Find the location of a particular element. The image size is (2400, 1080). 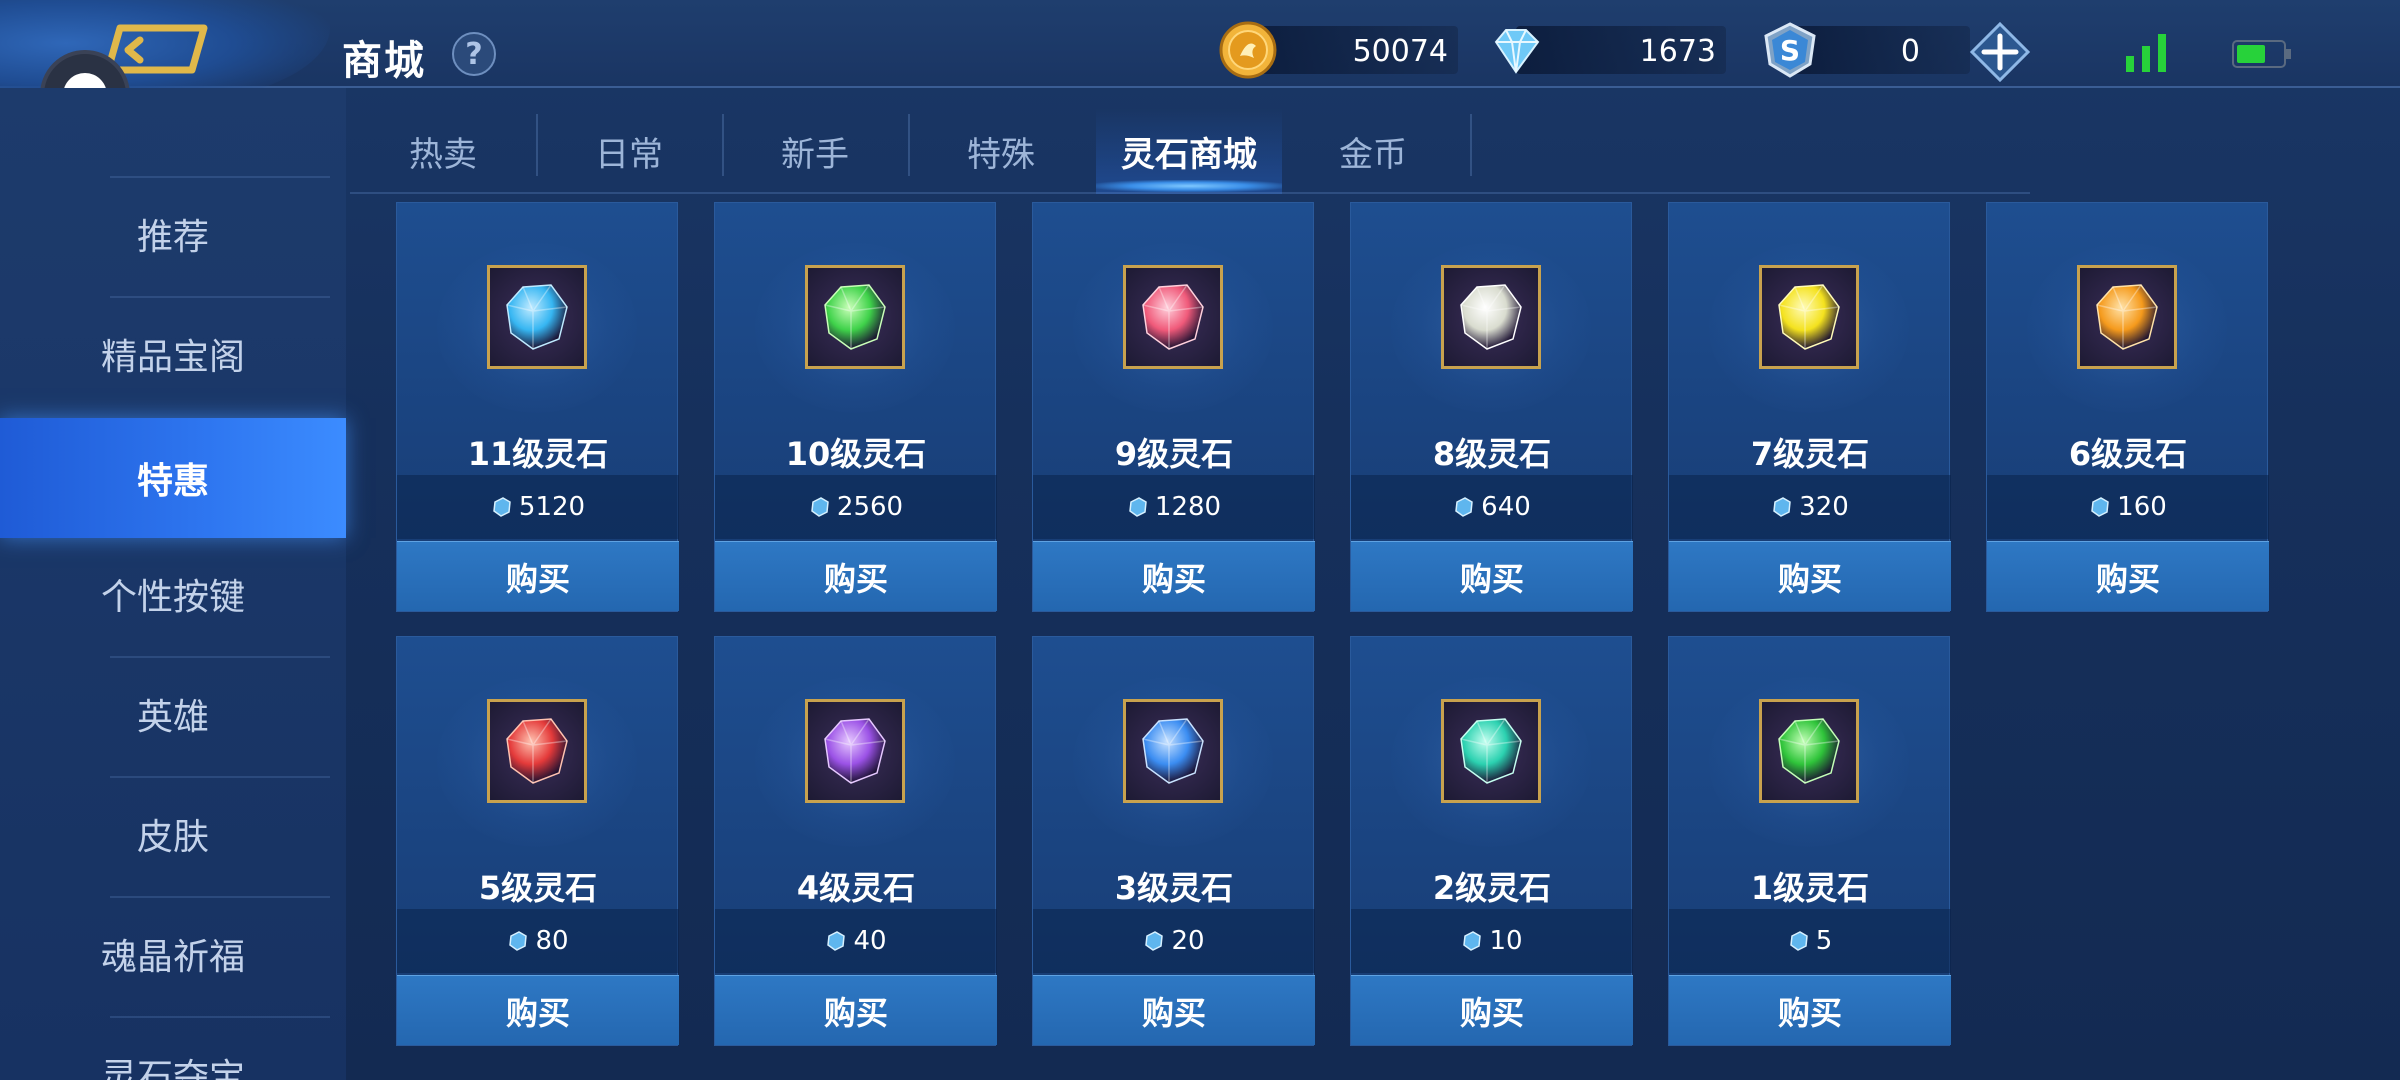

item-price: 640 is located at coordinates (1506, 507).